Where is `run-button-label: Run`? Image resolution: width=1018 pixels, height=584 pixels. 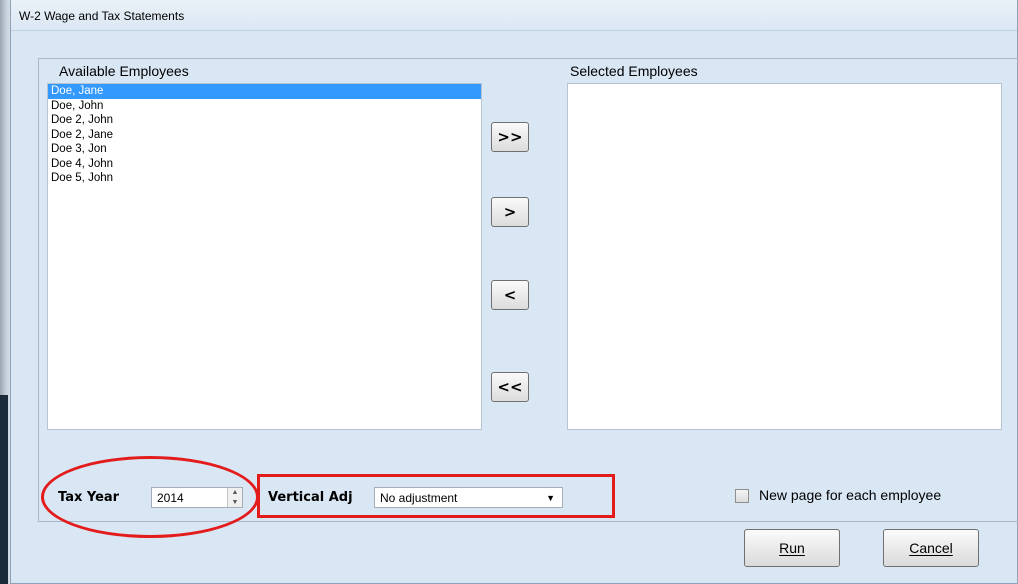
run-button-label: Run is located at coordinates (792, 548).